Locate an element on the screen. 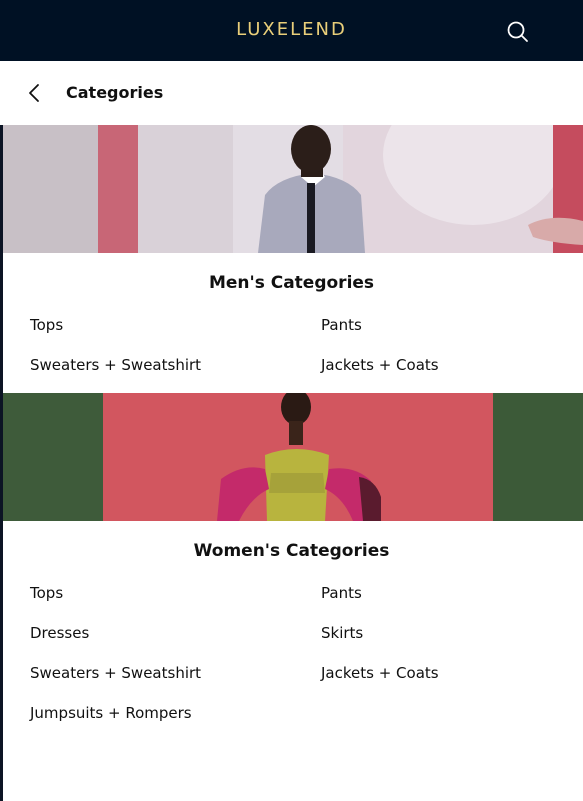  page-title: Categories is located at coordinates (115, 92).